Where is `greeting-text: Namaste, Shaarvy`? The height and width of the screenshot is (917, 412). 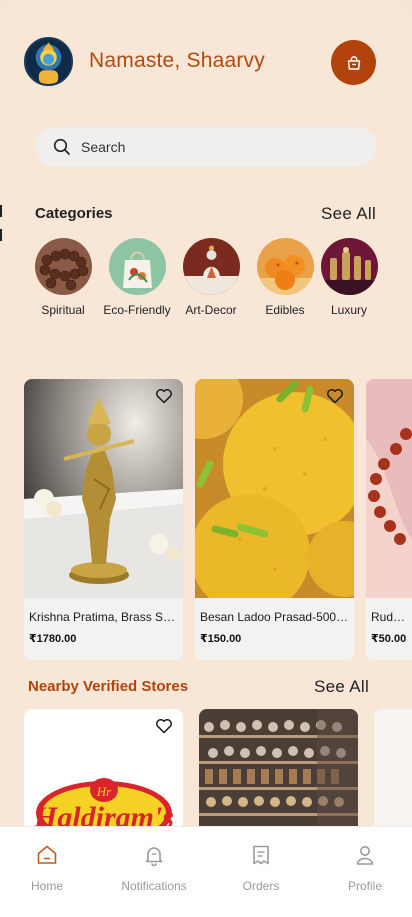
greeting-text: Namaste, Shaarvy is located at coordinates (177, 60).